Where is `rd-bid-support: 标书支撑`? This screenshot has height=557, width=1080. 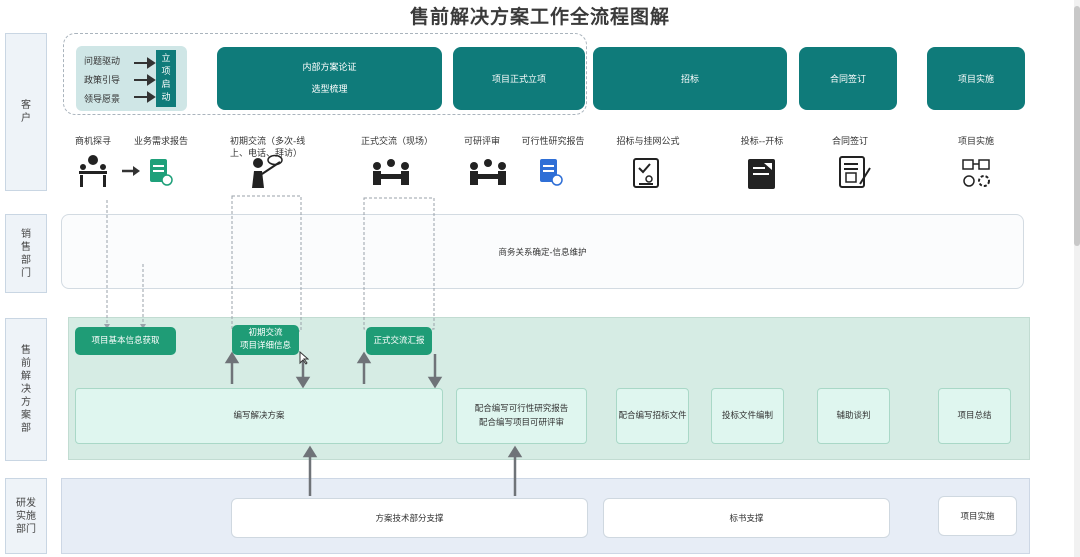
rd-bid-support: 标书支撑 is located at coordinates (746, 518).